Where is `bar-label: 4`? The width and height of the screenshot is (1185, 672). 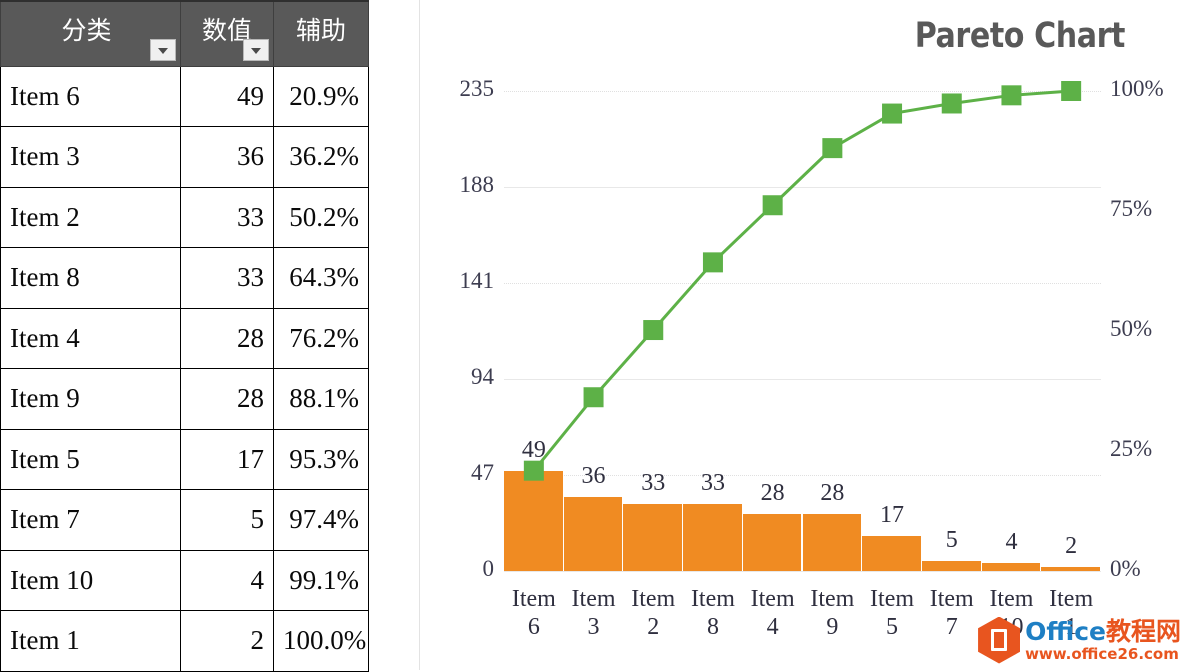 bar-label: 4 is located at coordinates (1011, 541).